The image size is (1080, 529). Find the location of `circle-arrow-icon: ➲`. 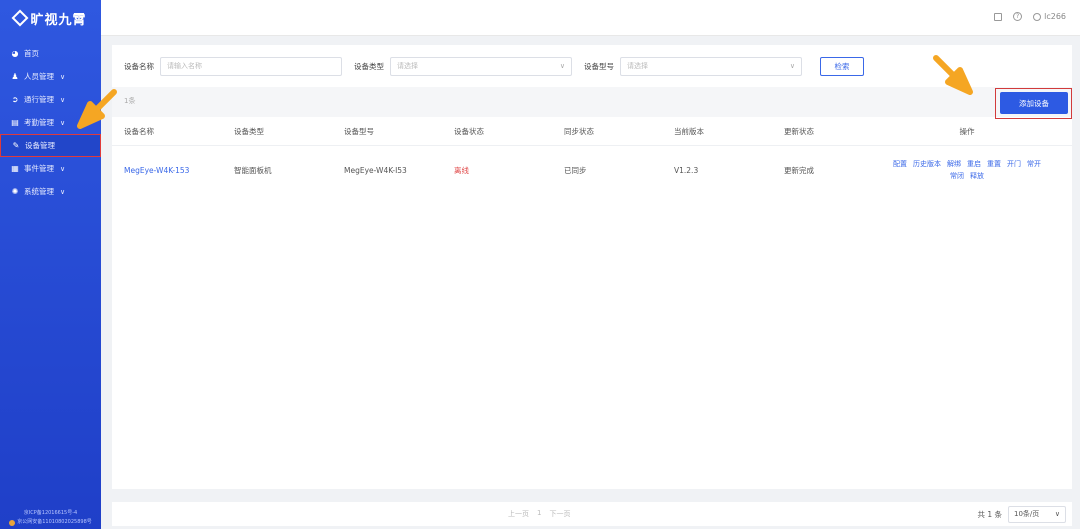

circle-arrow-icon: ➲ is located at coordinates (15, 99).